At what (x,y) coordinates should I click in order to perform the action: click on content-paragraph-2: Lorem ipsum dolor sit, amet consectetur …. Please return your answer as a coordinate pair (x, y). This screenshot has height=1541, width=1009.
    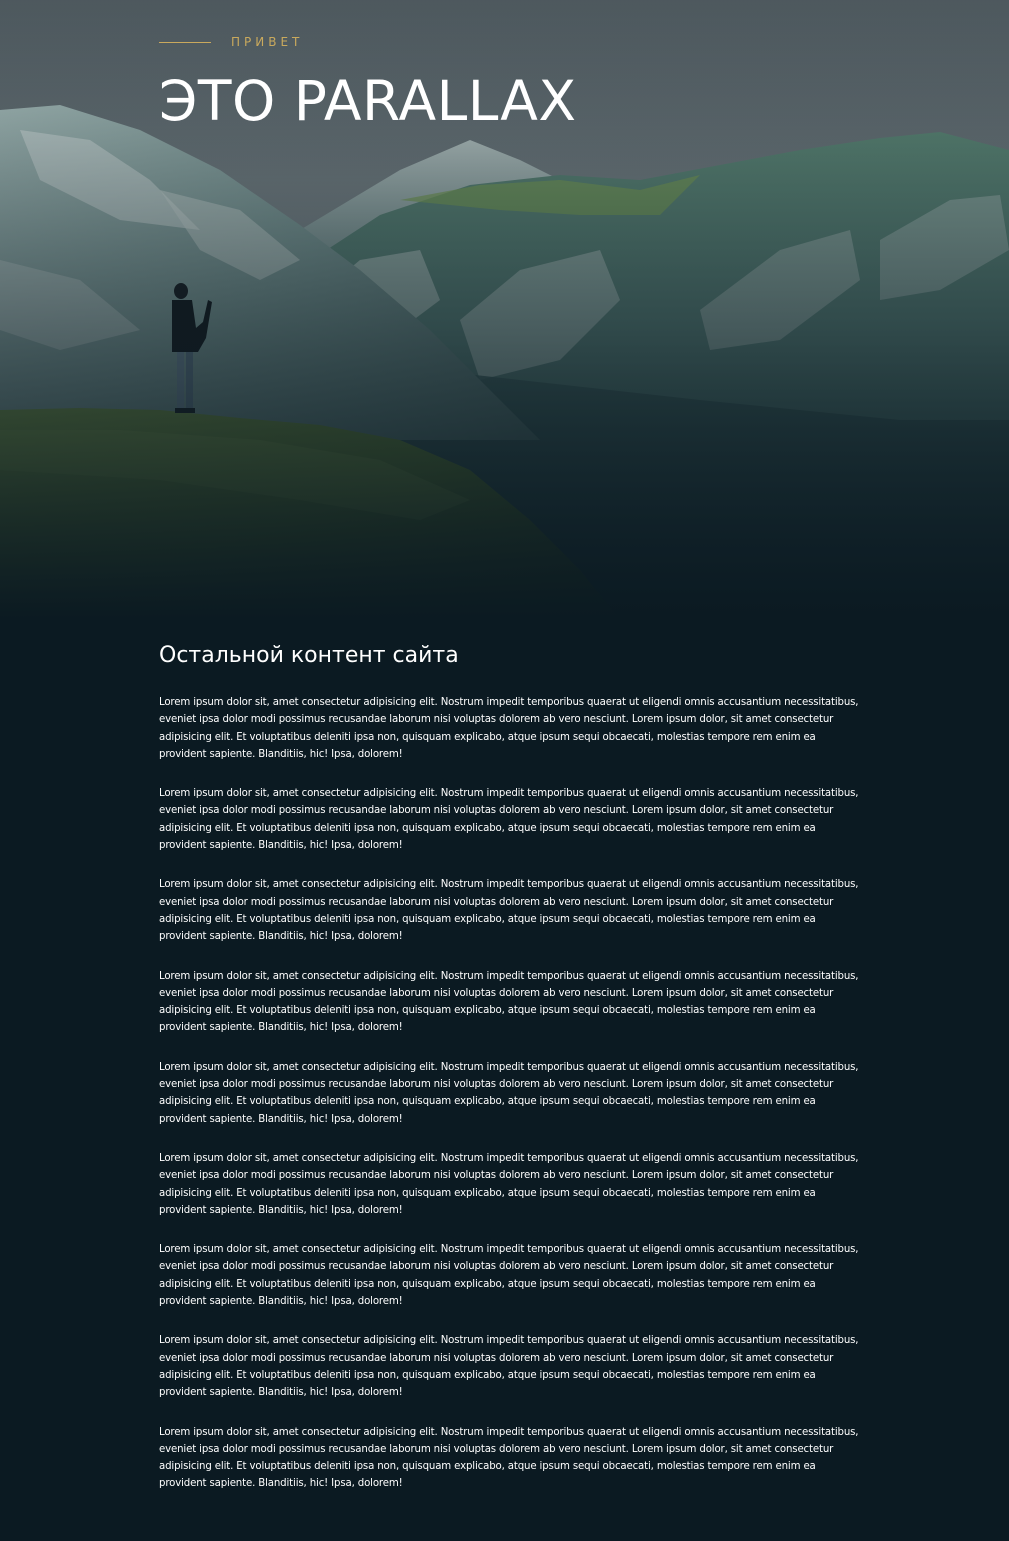
    Looking at the image, I should click on (509, 820).